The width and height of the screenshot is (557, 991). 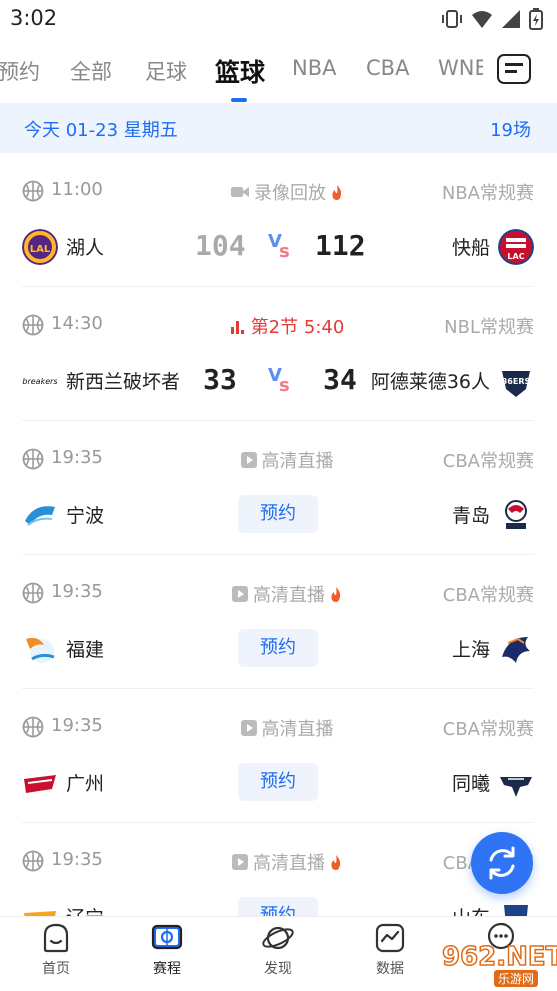 What do you see at coordinates (452, 19) in the screenshot?
I see `vibrate-icon` at bounding box center [452, 19].